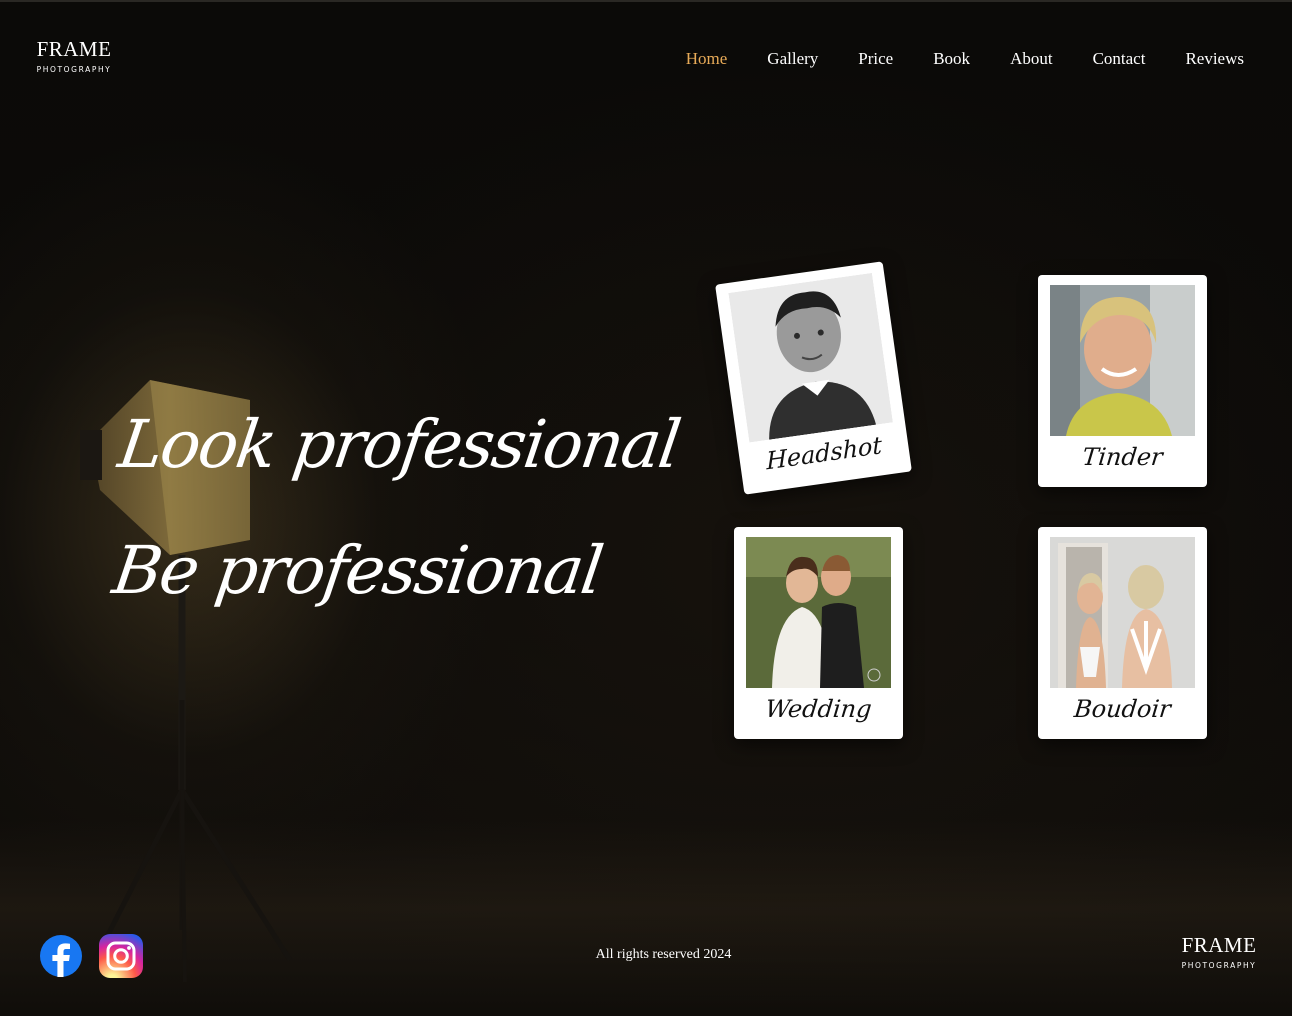 This screenshot has width=1292, height=1016. What do you see at coordinates (391, 499) in the screenshot?
I see `hero-headline: Look professional Be professional` at bounding box center [391, 499].